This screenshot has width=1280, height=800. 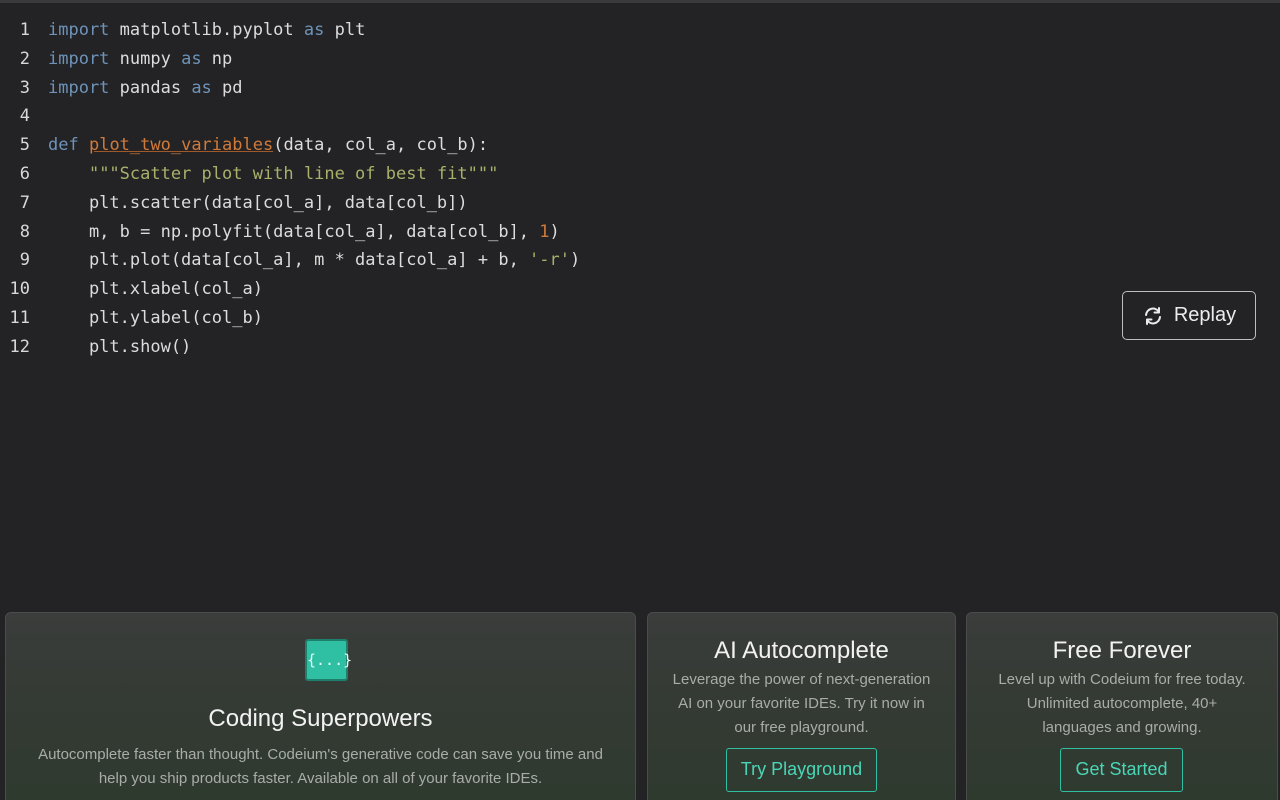 I want to click on replay-button: Replay, so click(x=1189, y=315).